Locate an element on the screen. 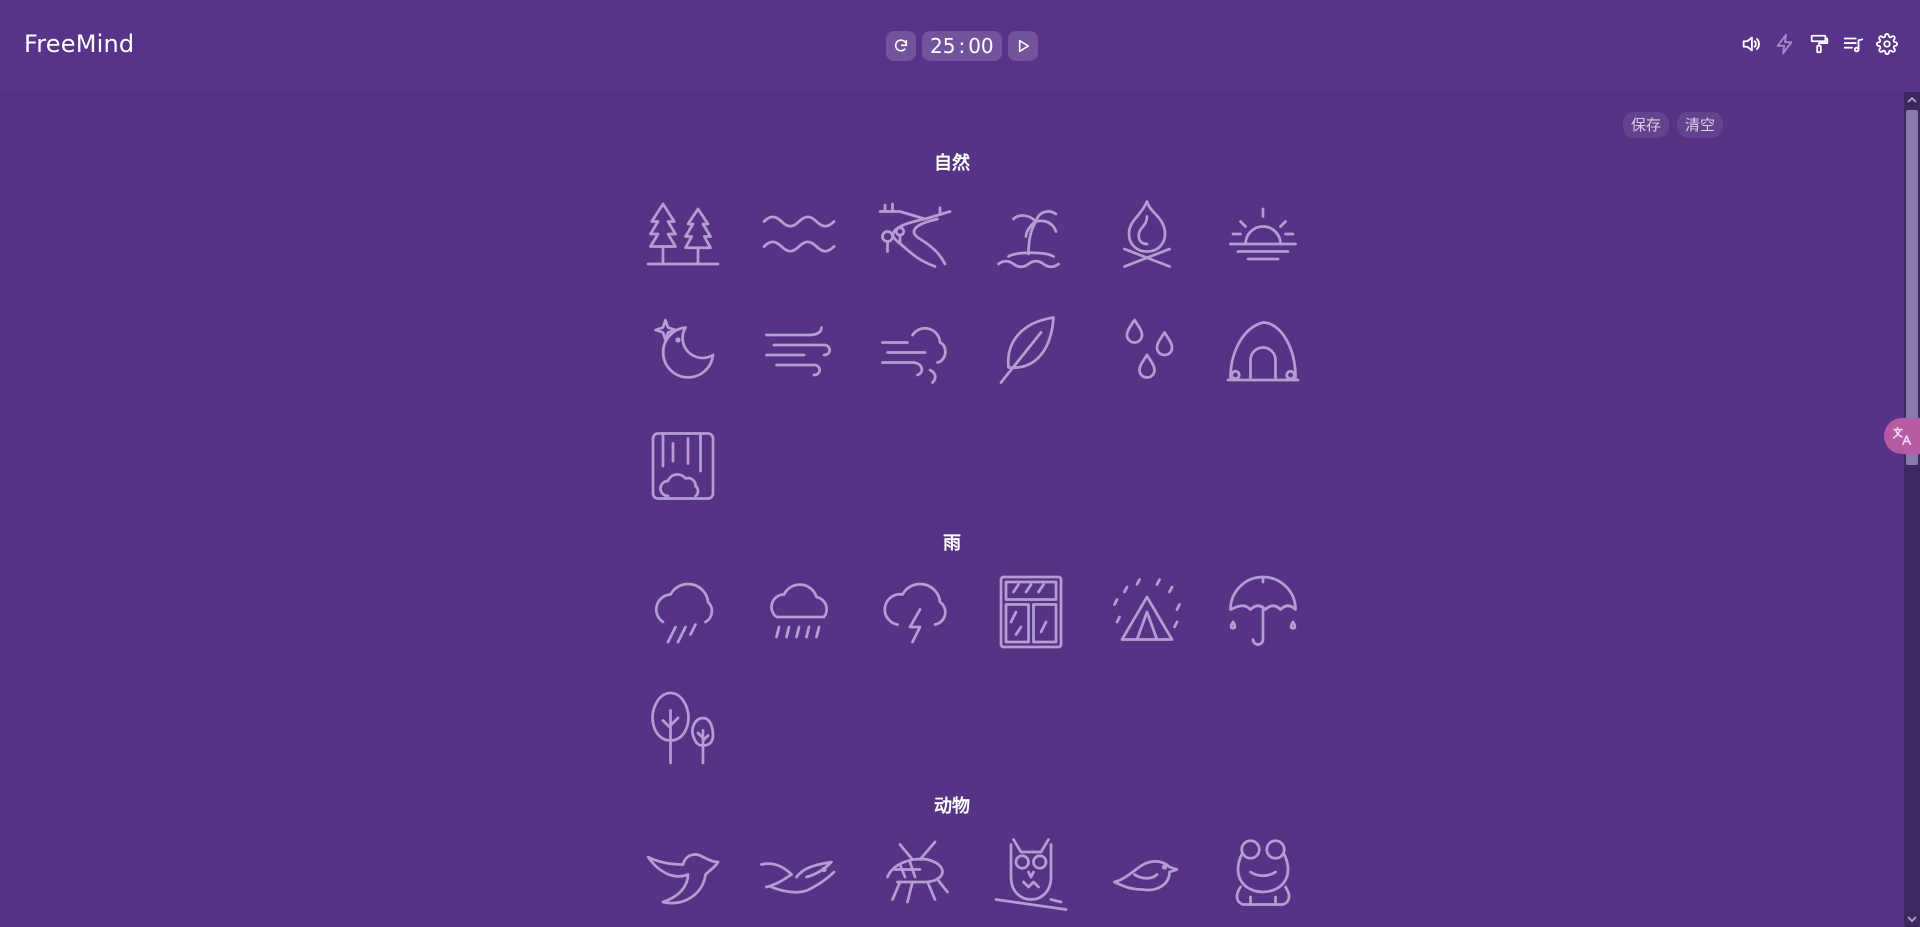  rain-cloud-icon is located at coordinates (684, 613).